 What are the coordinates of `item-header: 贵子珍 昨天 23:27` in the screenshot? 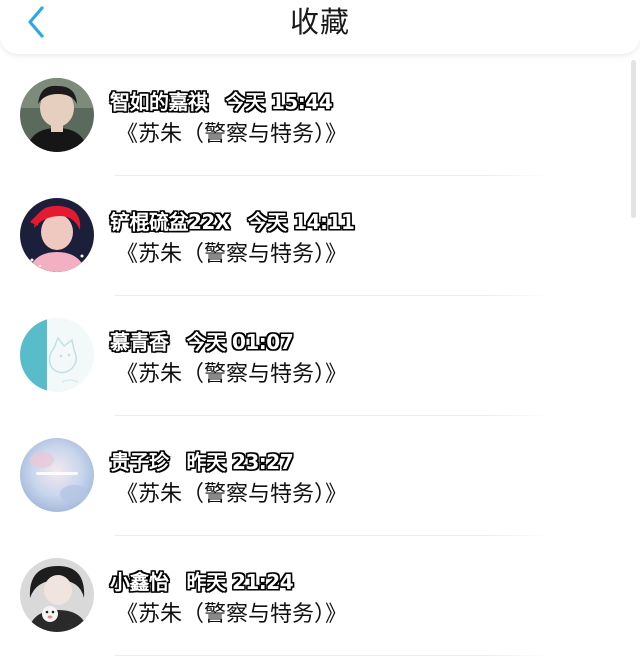 It's located at (202, 460).